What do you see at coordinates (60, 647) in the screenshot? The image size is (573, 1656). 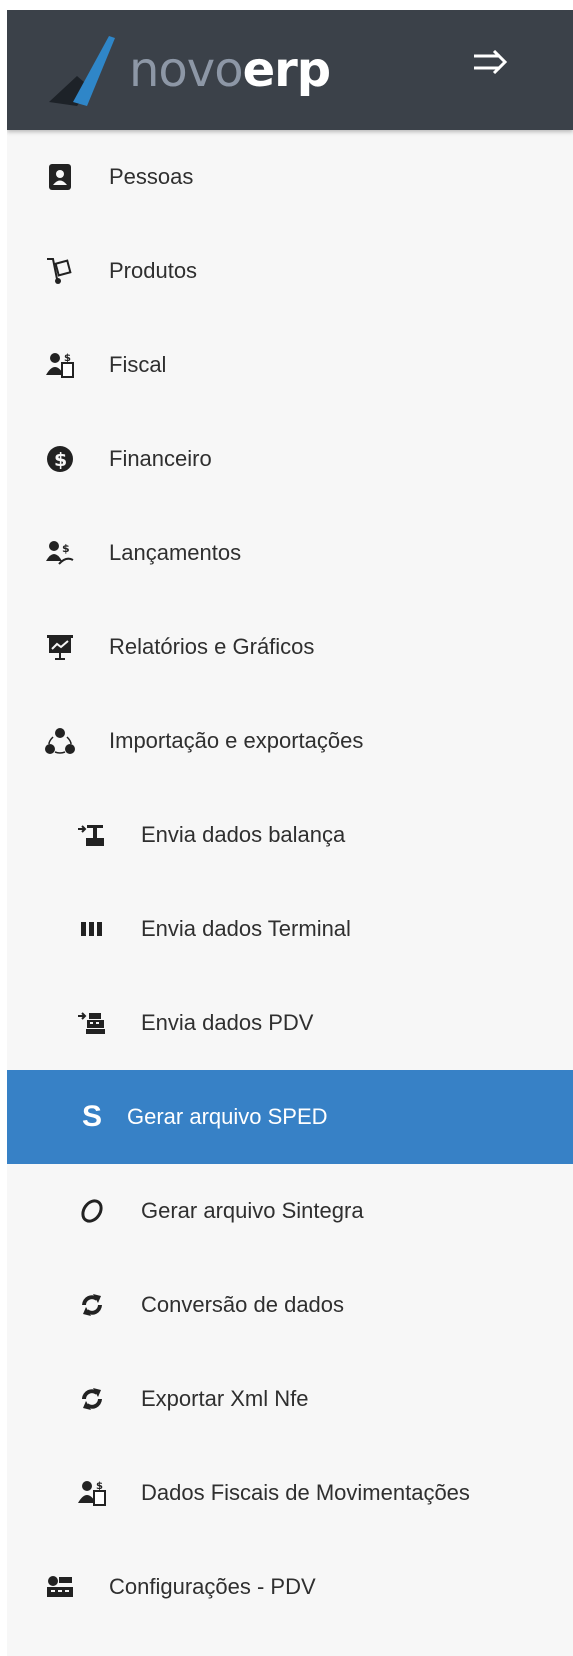 I see `presentation-chart-icon` at bounding box center [60, 647].